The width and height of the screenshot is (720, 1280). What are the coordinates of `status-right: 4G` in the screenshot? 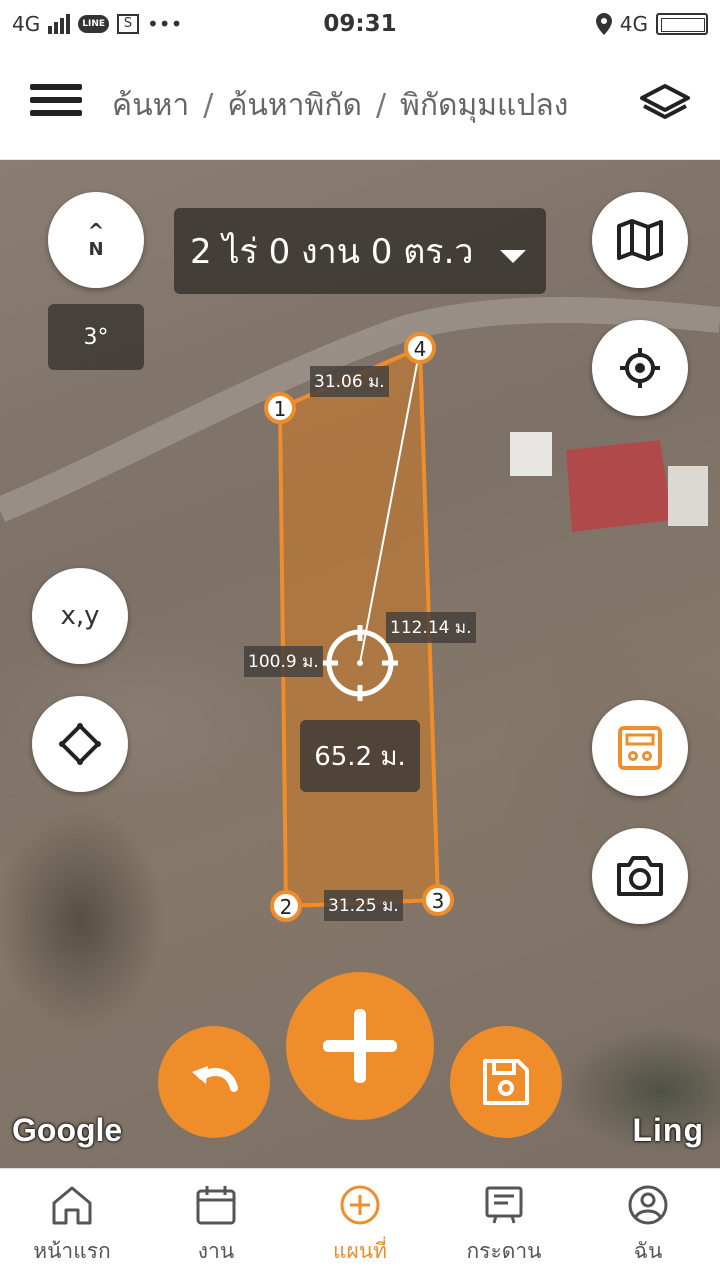 It's located at (651, 24).